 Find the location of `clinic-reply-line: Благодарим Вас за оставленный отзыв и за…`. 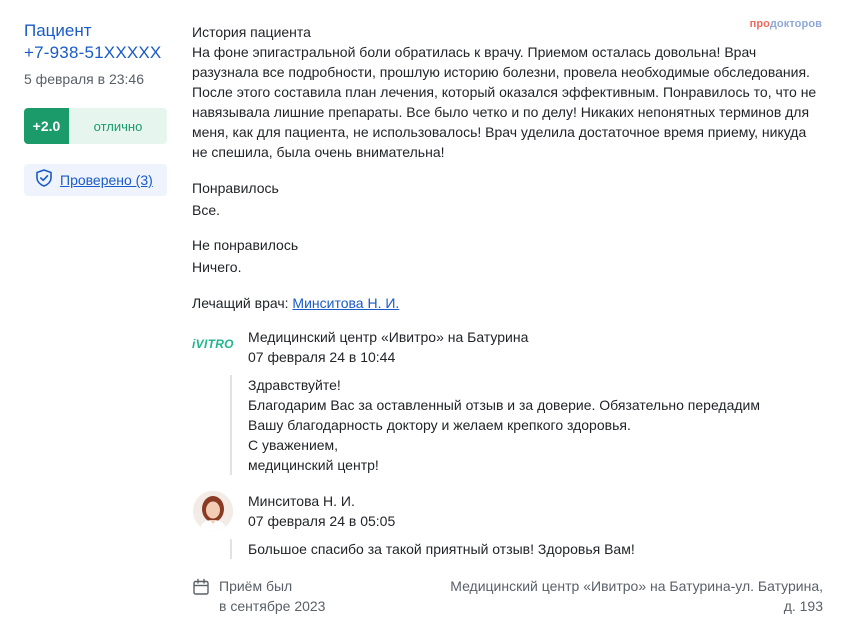

clinic-reply-line: Благодарим Вас за оставленный отзыв и за… is located at coordinates (504, 405).